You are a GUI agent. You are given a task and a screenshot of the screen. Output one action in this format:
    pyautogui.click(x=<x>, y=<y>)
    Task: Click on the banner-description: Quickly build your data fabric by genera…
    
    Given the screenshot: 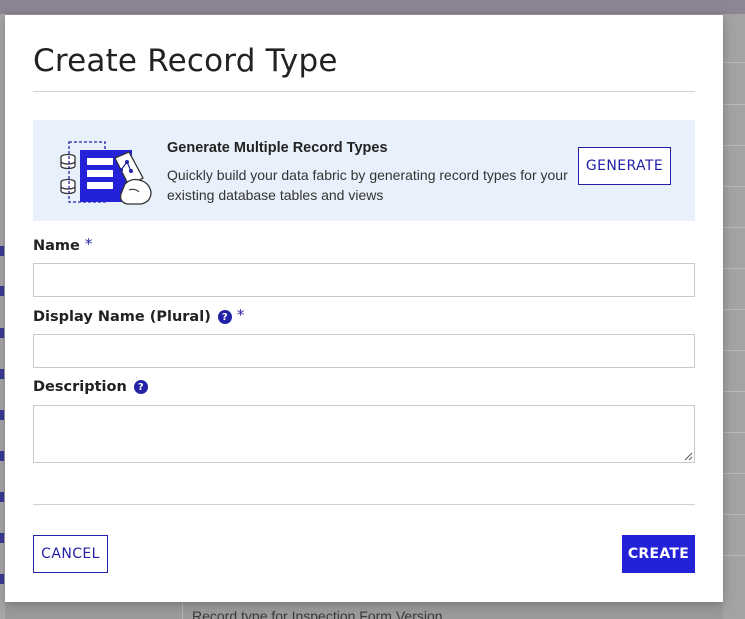 What is the action you would take?
    pyautogui.click(x=367, y=185)
    